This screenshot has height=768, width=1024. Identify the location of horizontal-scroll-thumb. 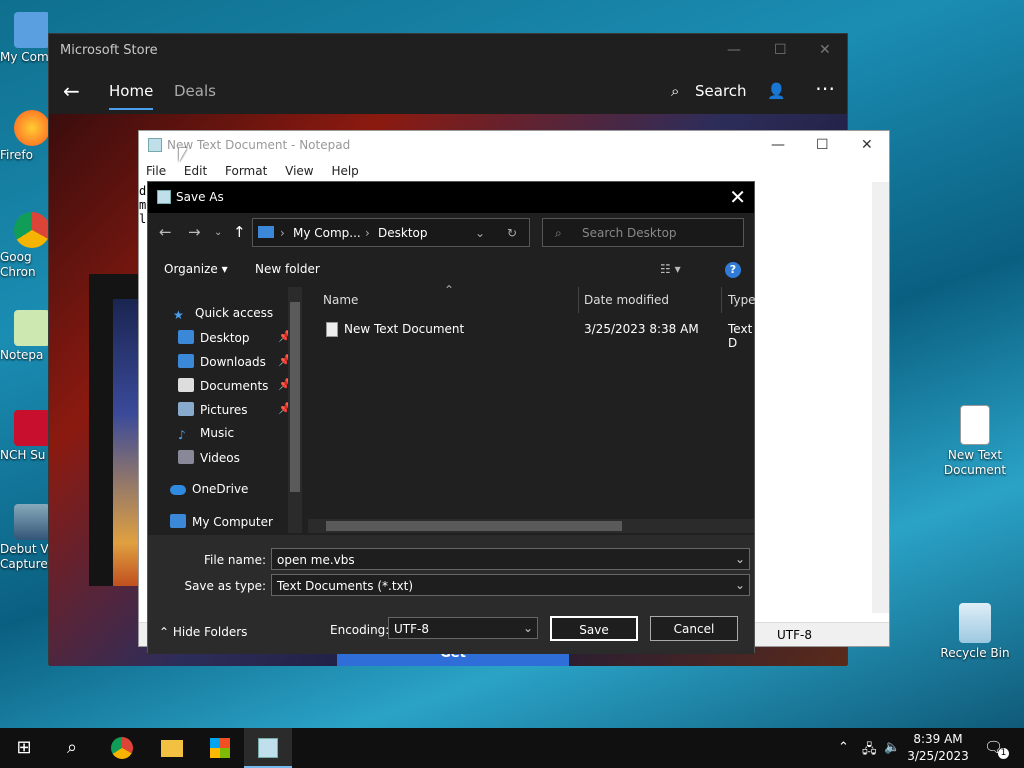
(474, 526).